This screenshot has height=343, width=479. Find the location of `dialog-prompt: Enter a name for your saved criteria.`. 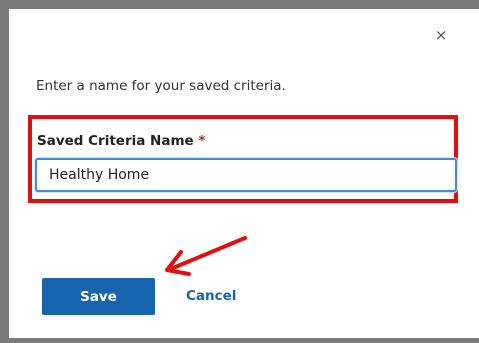

dialog-prompt: Enter a name for your saved criteria. is located at coordinates (161, 86).